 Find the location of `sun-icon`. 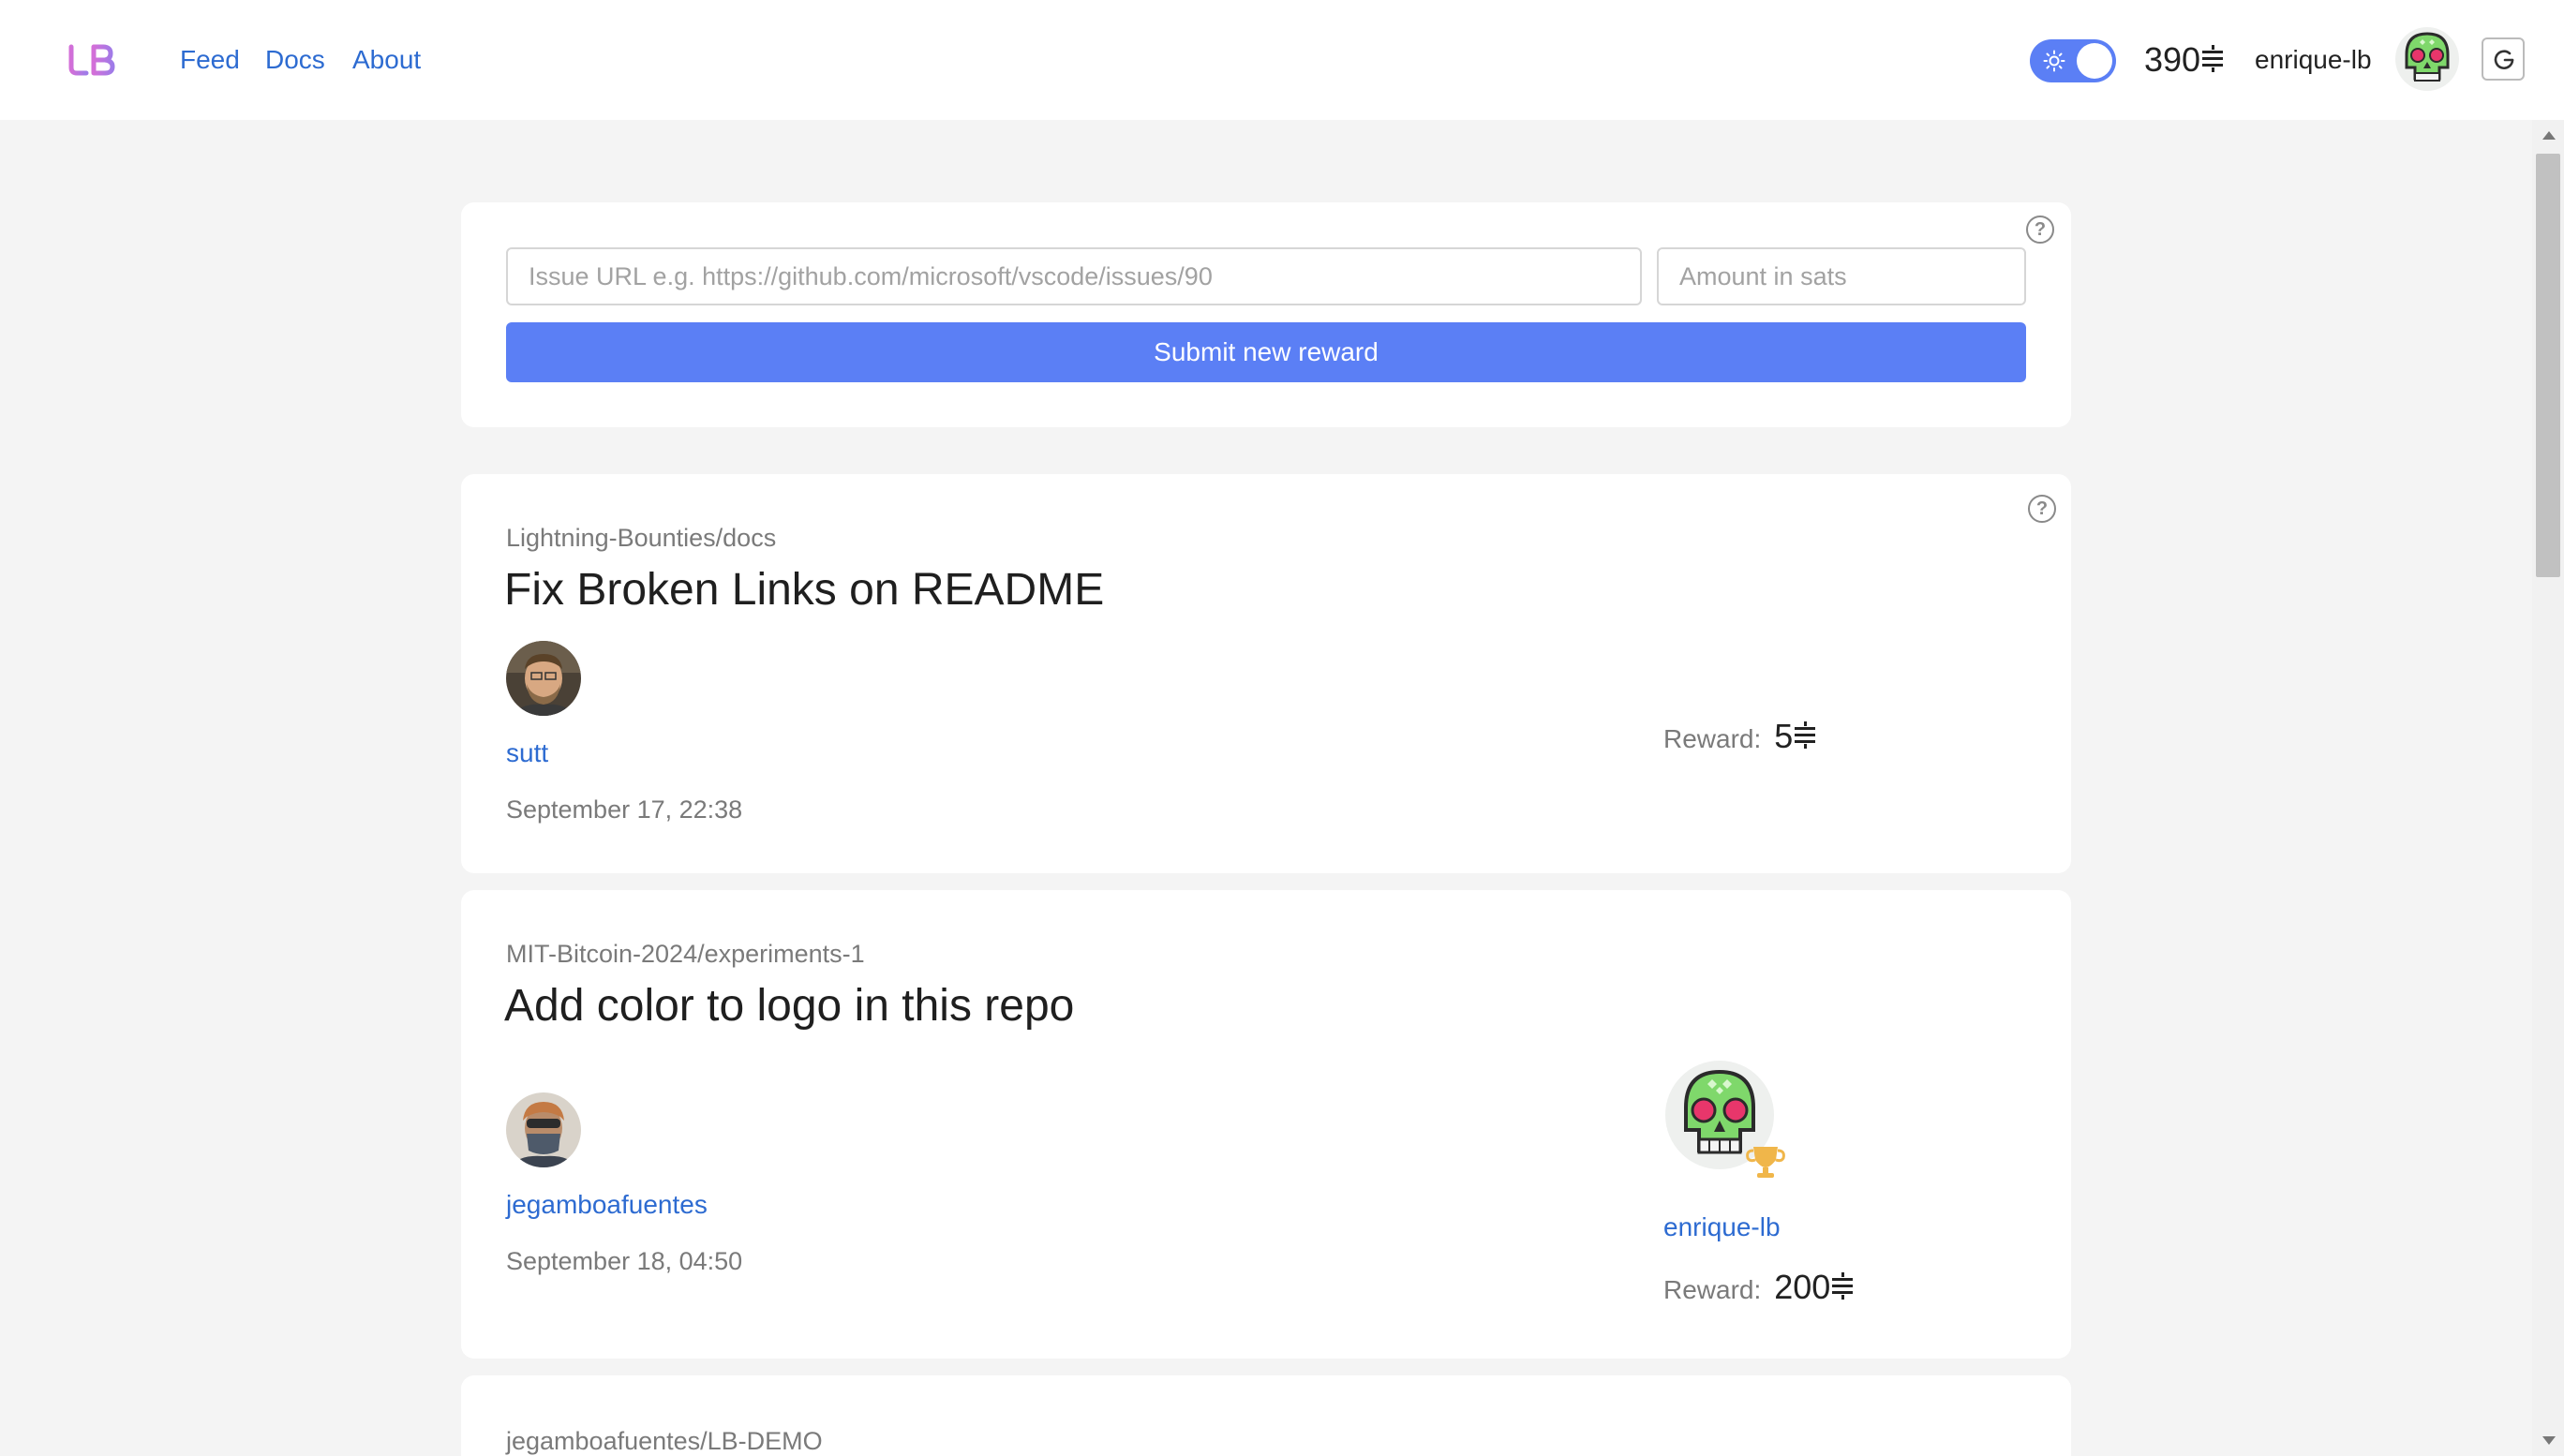

sun-icon is located at coordinates (2054, 61).